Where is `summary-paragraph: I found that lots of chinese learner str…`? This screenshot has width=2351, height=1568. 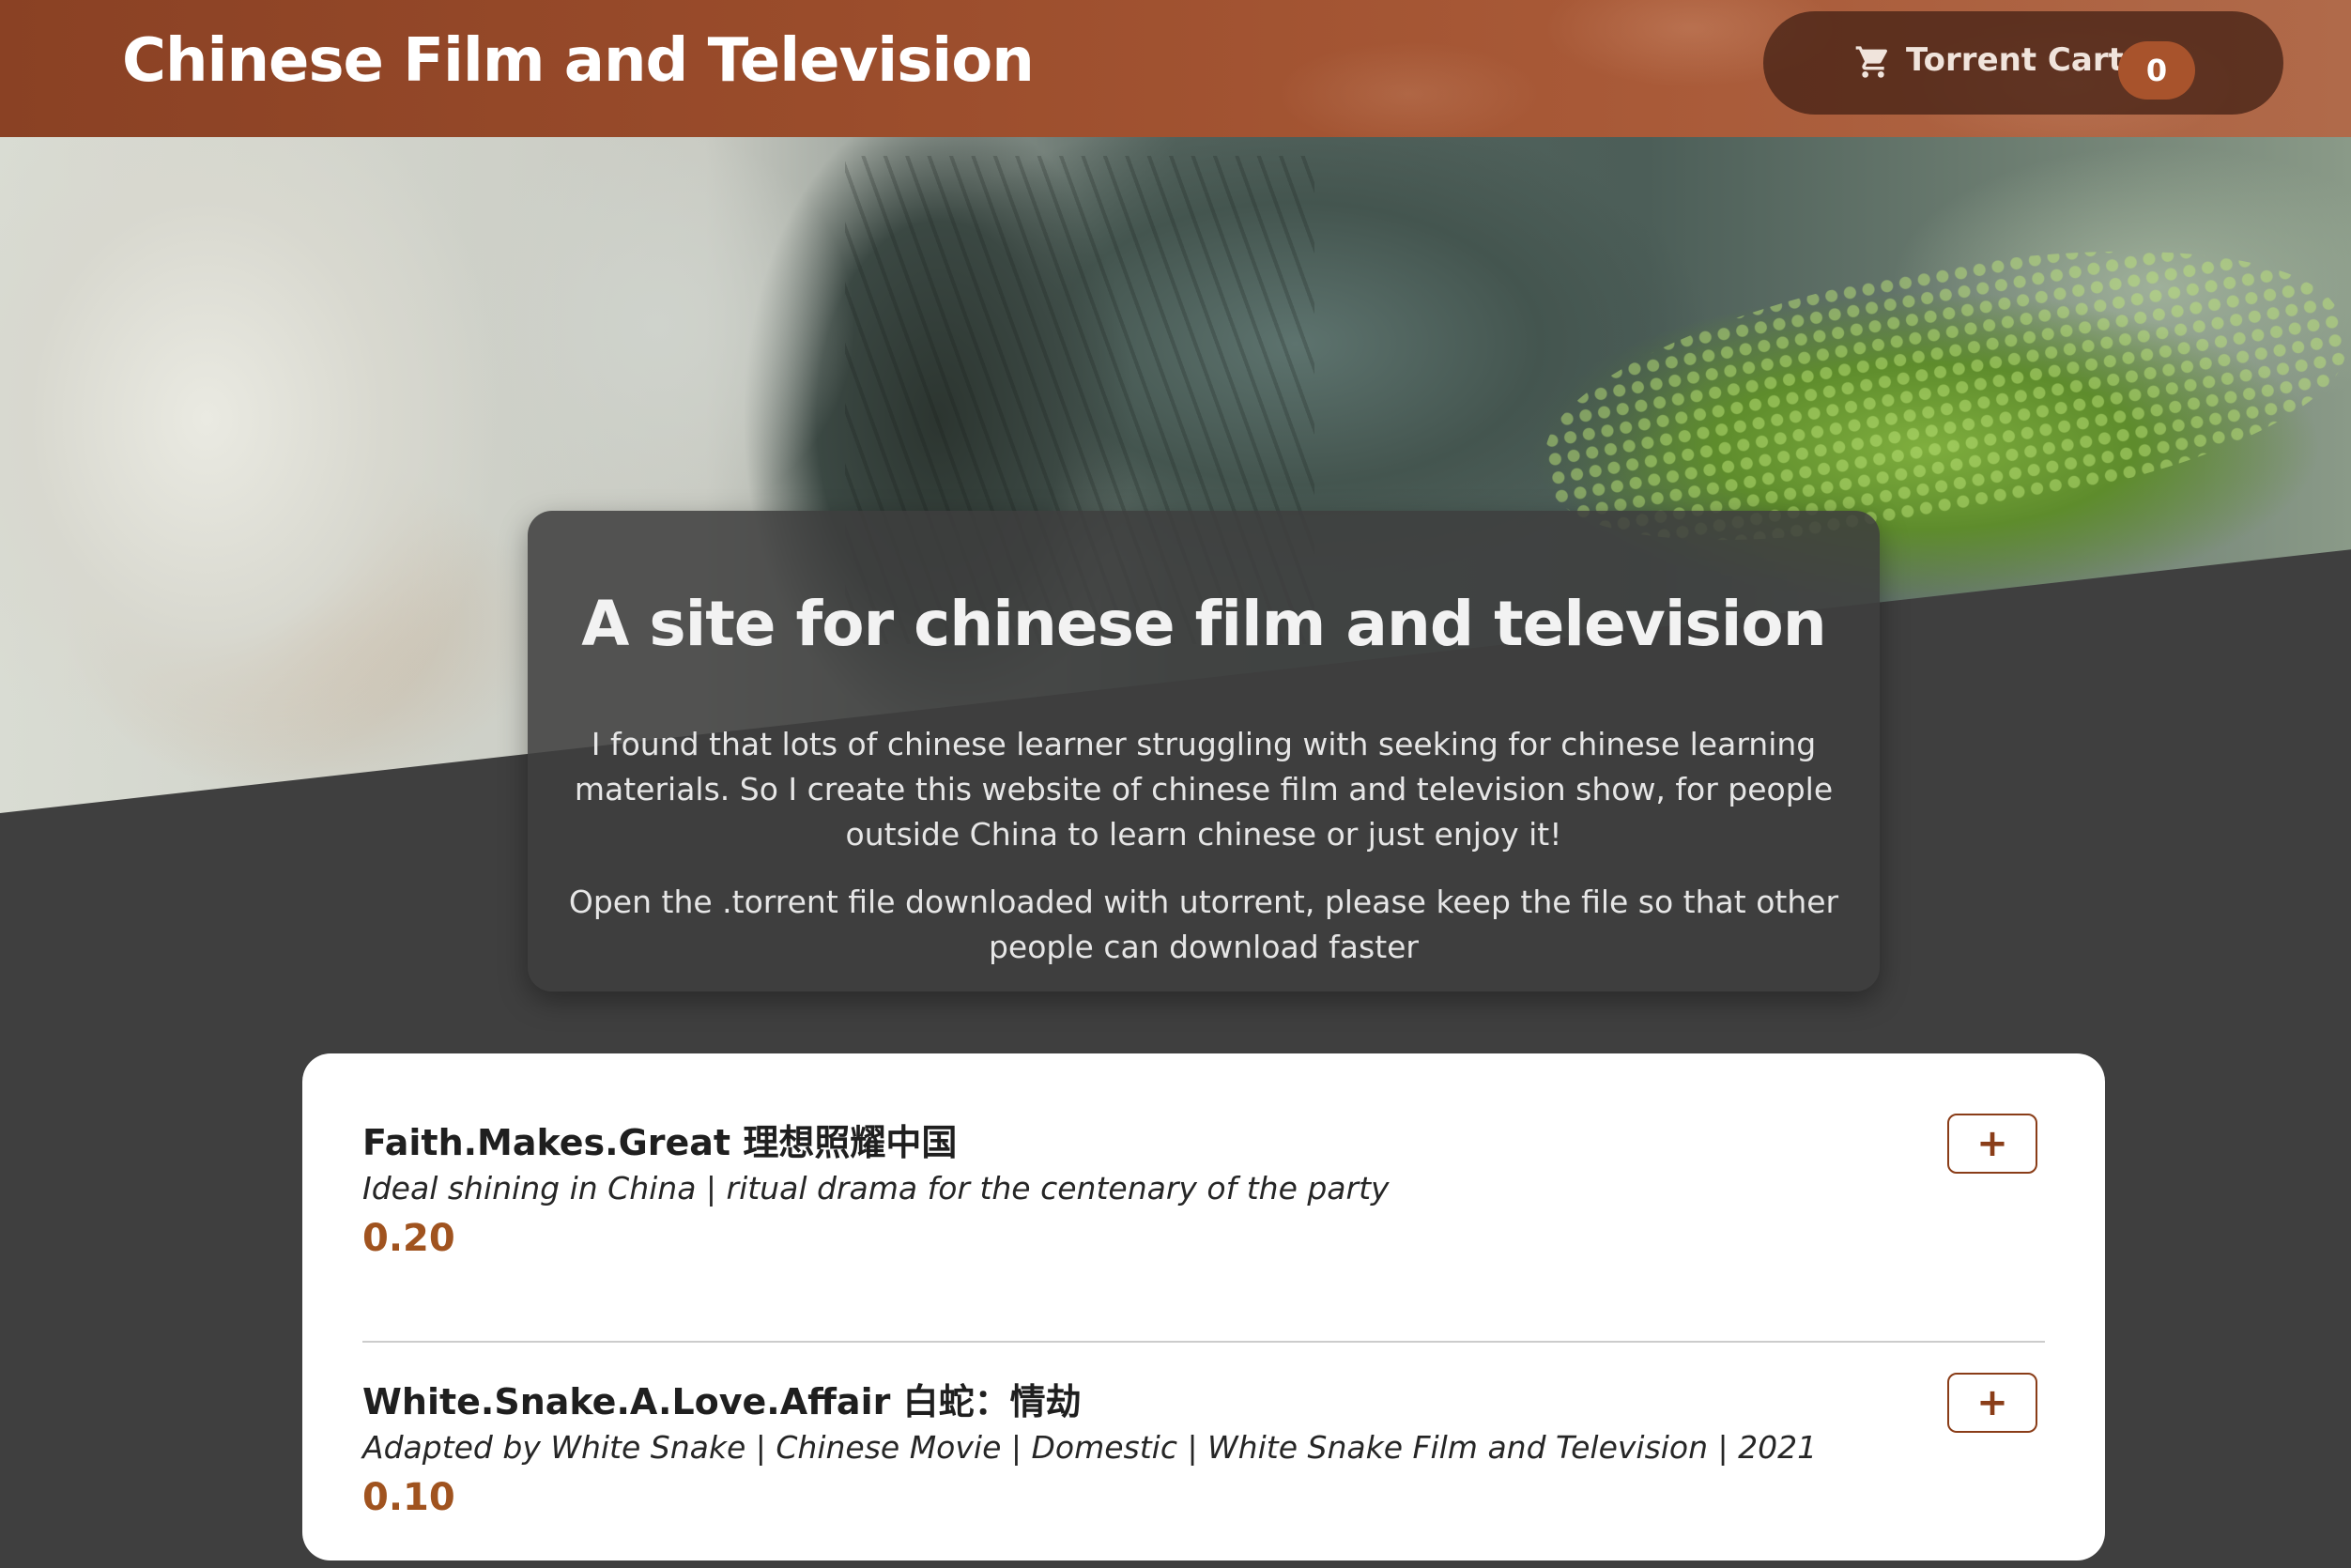
summary-paragraph: I found that lots of chinese learner str… is located at coordinates (1204, 790).